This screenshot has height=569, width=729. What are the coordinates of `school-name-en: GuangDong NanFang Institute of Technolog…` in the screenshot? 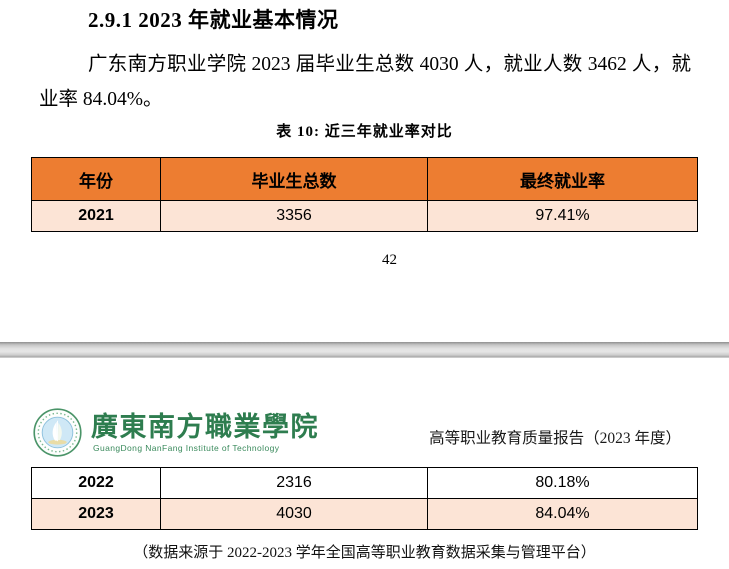 It's located at (186, 447).